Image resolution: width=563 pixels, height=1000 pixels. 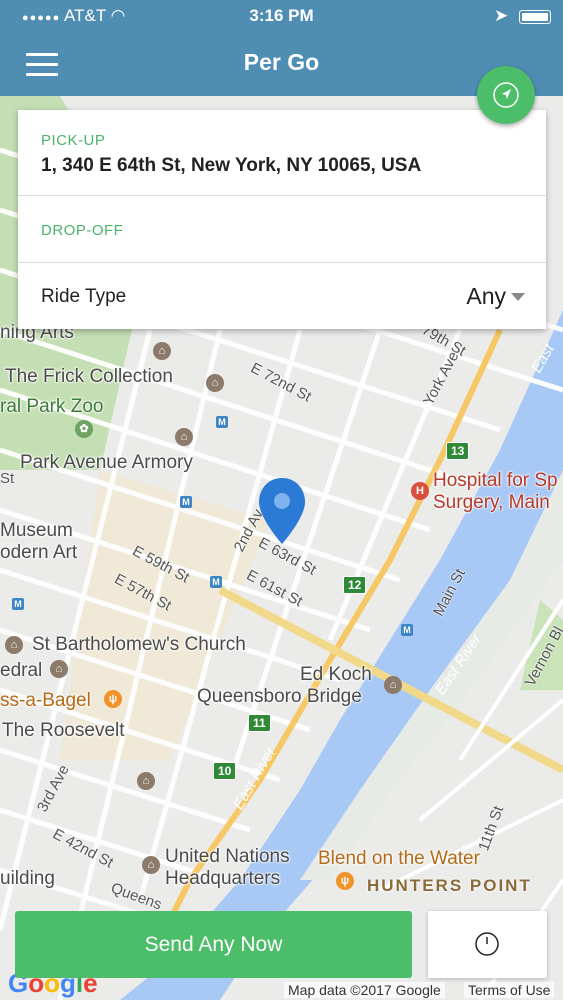 I want to click on location-pin-icon, so click(x=282, y=511).